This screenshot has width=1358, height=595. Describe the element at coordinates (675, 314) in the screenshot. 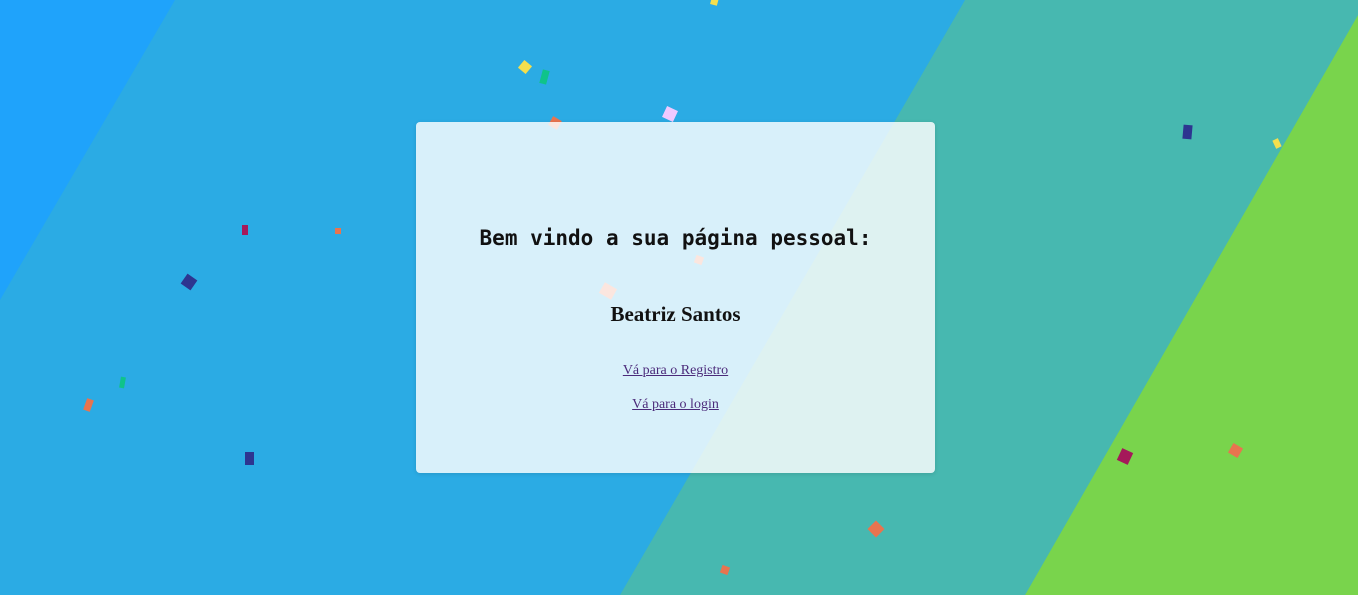

I see `user-name: Beatriz Santos` at that location.